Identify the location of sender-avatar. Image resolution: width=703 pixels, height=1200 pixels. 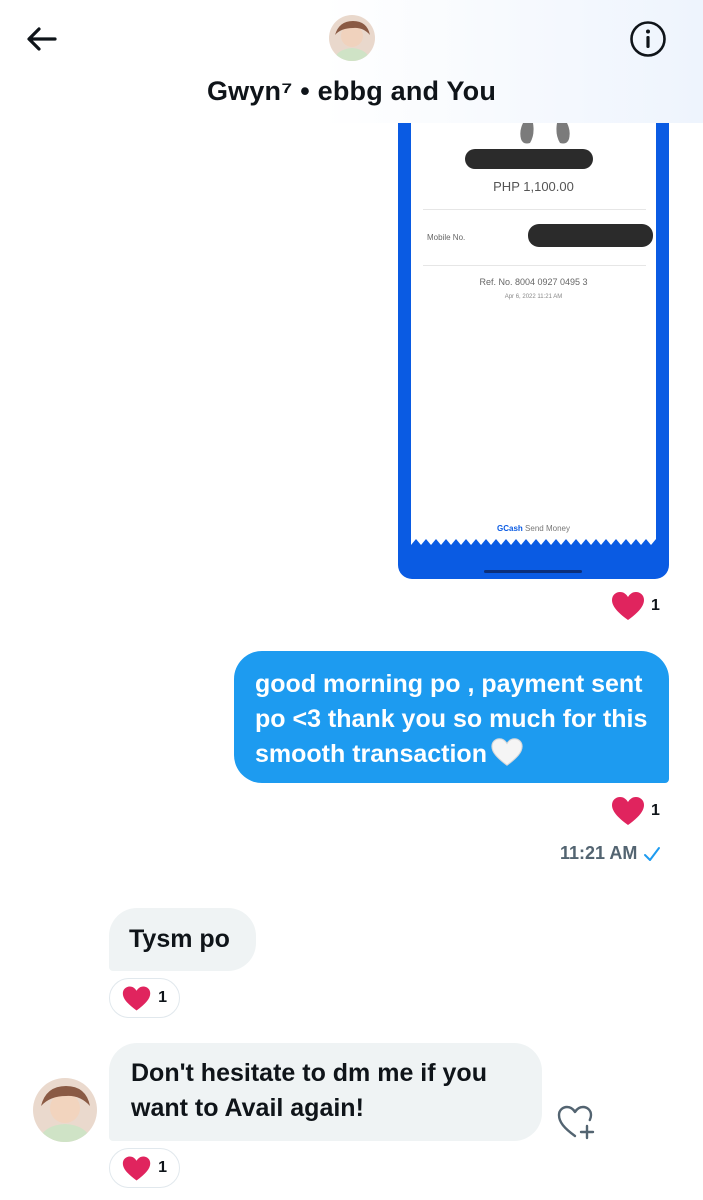
(65, 1110).